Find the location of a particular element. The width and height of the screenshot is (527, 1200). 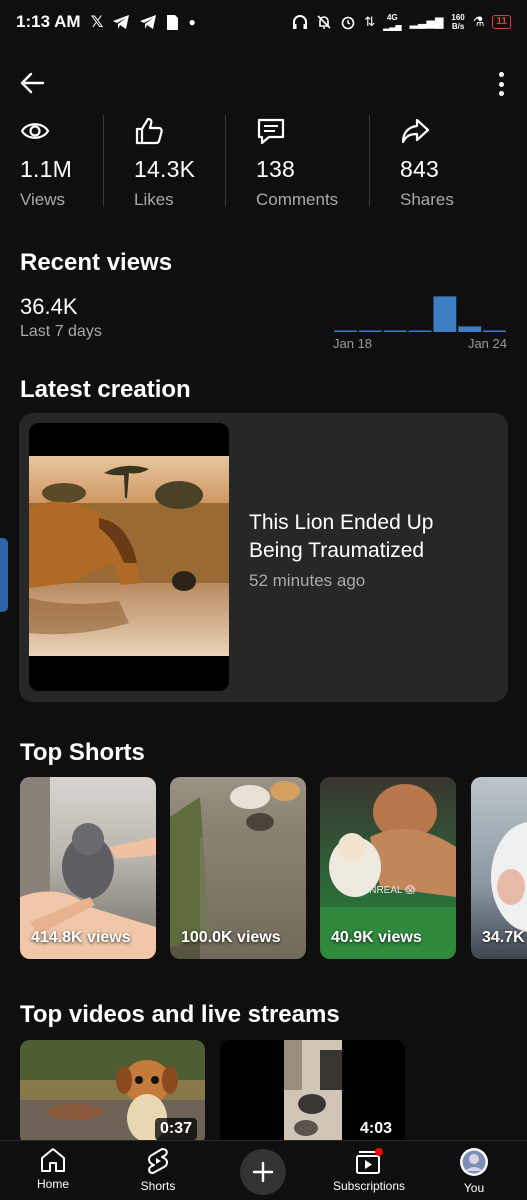

nav-home: Home is located at coordinates (53, 1169).